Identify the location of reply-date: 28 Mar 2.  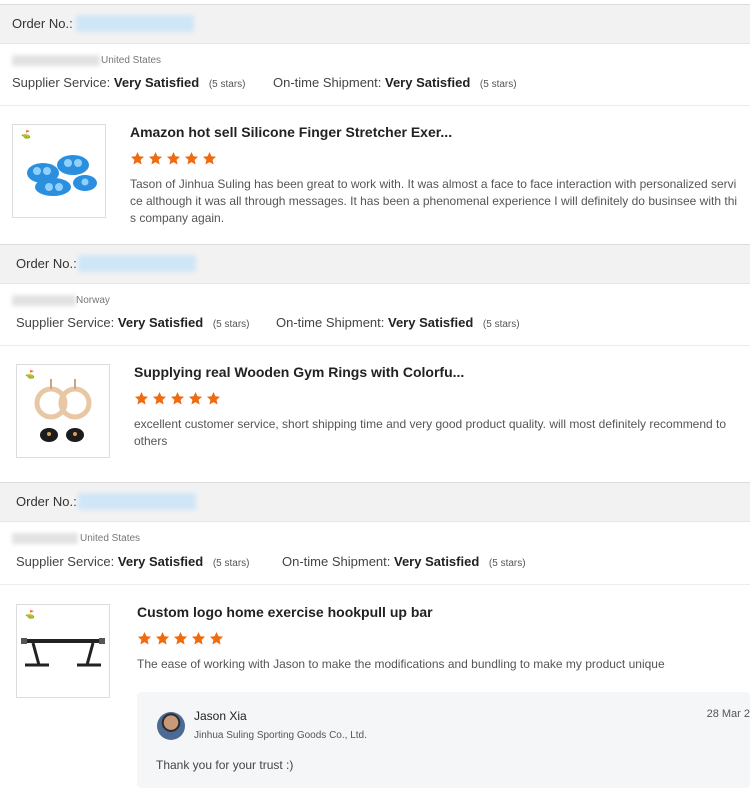
(728, 714).